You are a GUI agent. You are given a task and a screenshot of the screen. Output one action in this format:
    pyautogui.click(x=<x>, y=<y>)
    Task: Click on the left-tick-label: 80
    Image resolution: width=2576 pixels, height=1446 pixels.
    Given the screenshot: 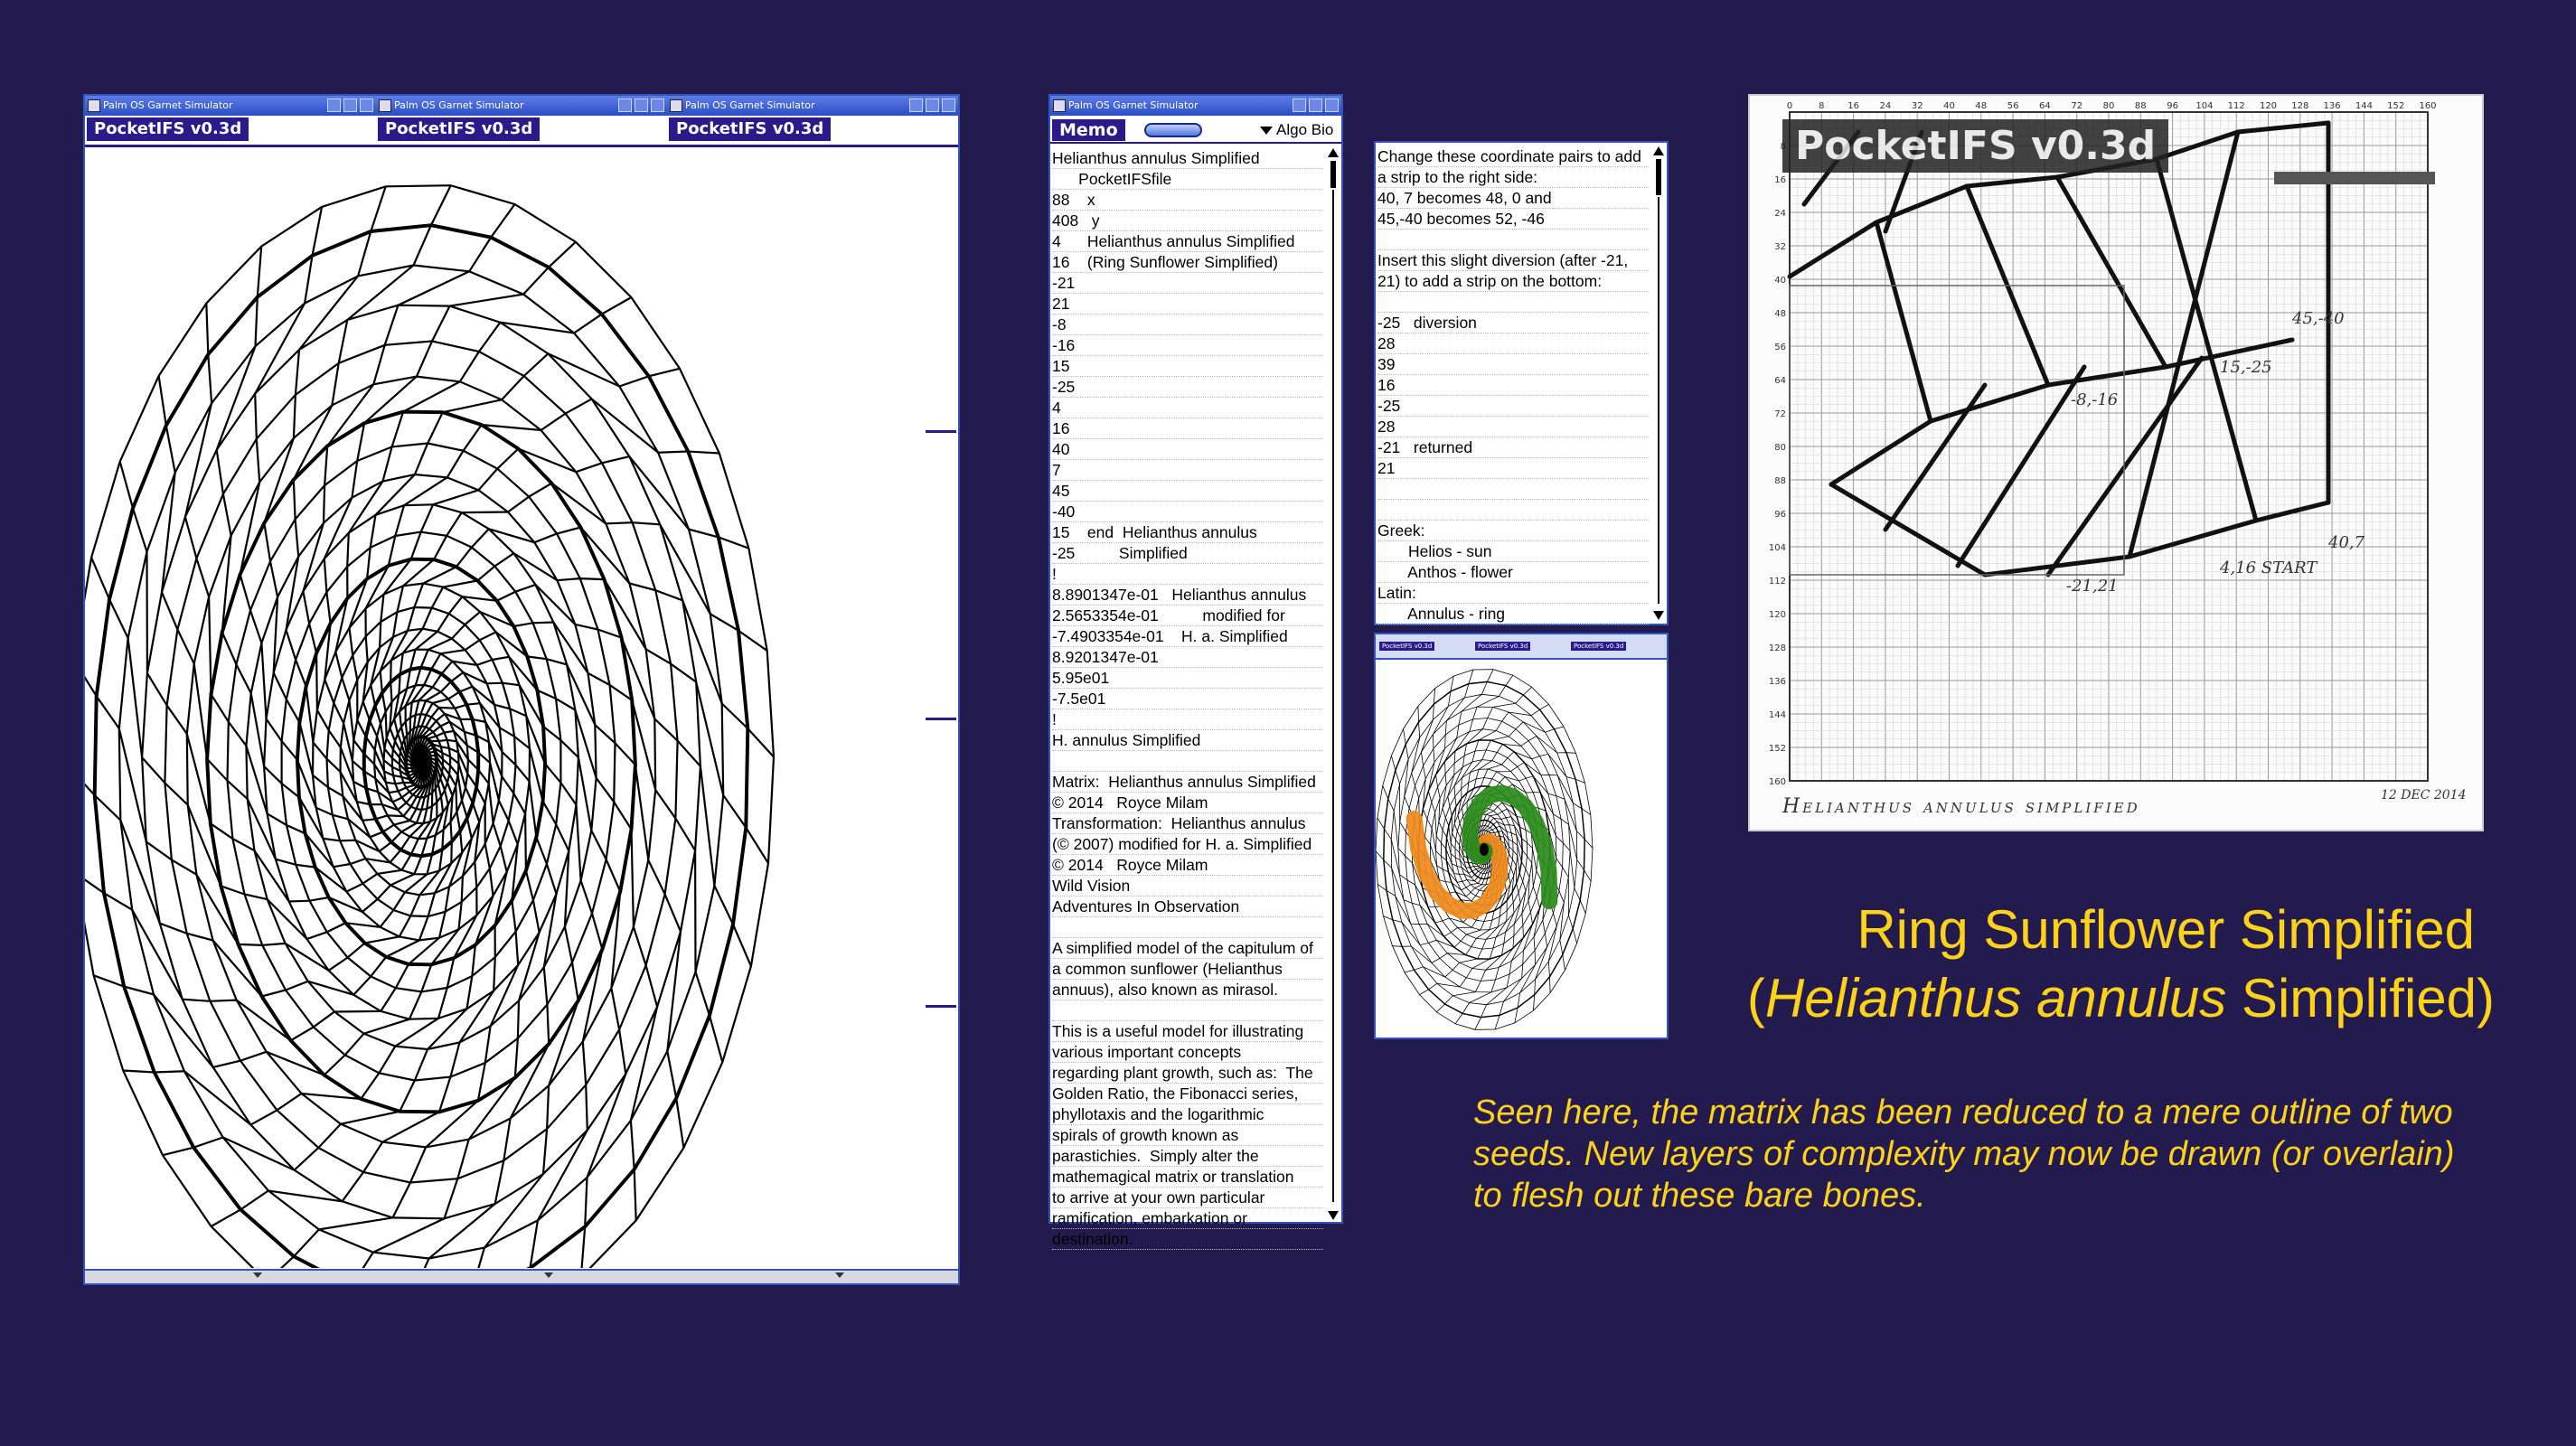 What is the action you would take?
    pyautogui.click(x=1780, y=448)
    